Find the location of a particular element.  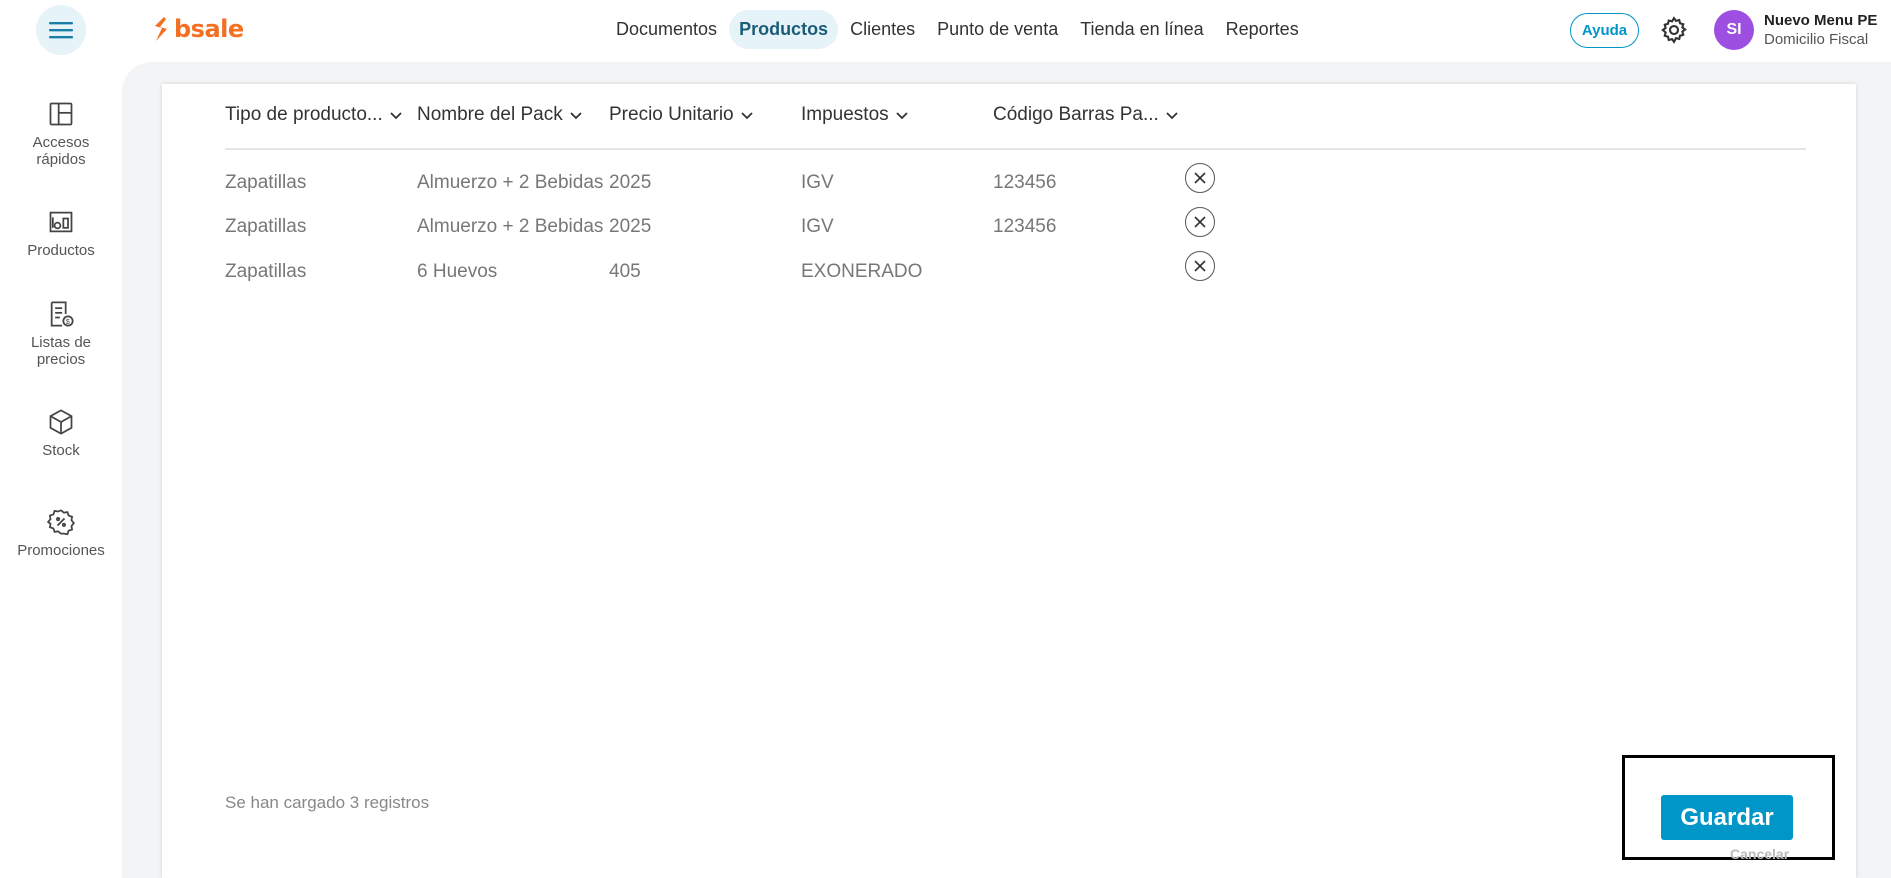

column-header-impuestos: Impuestos is located at coordinates (855, 115).